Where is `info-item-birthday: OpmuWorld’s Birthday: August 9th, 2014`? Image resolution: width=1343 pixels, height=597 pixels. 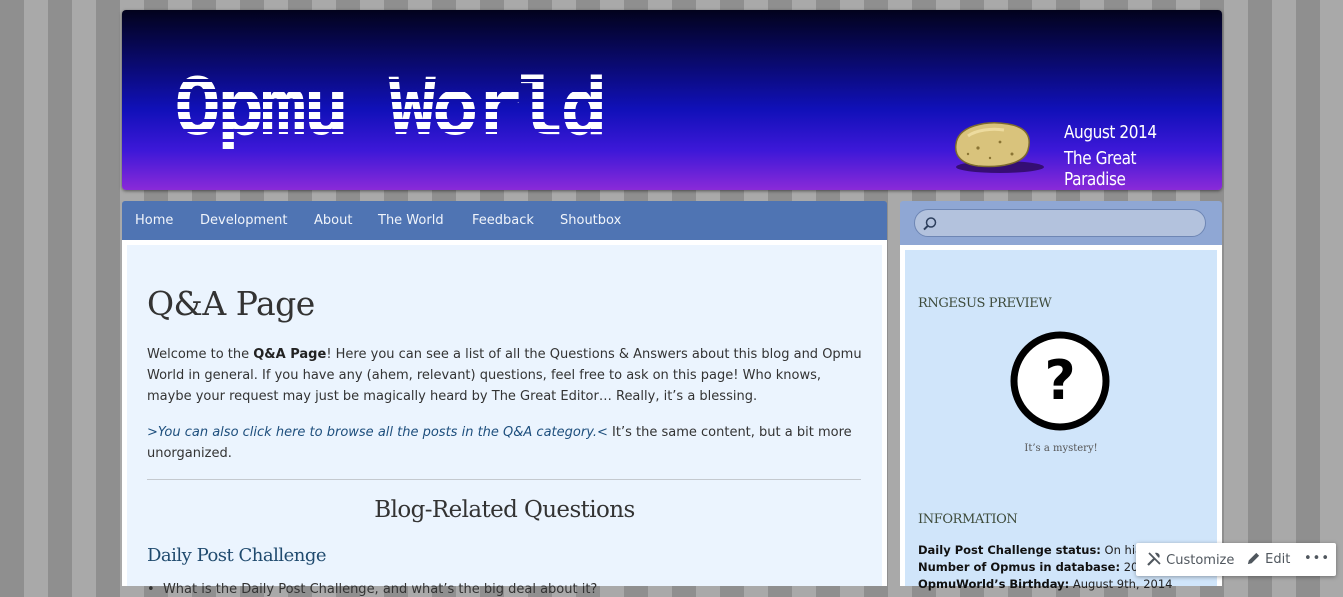
info-item-birthday: OpmuWorld’s Birthday: August 9th, 2014 is located at coordinates (1045, 584).